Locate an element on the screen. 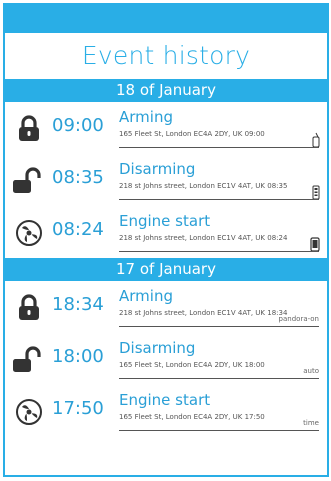  event-time: 18:34 is located at coordinates (78, 304).